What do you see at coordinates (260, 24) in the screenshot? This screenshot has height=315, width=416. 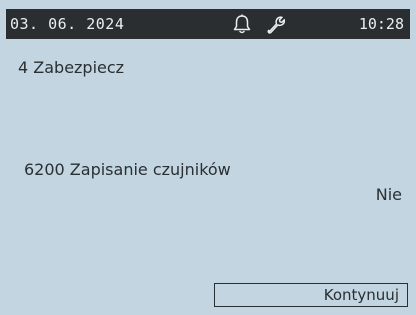 I see `status-icons` at bounding box center [260, 24].